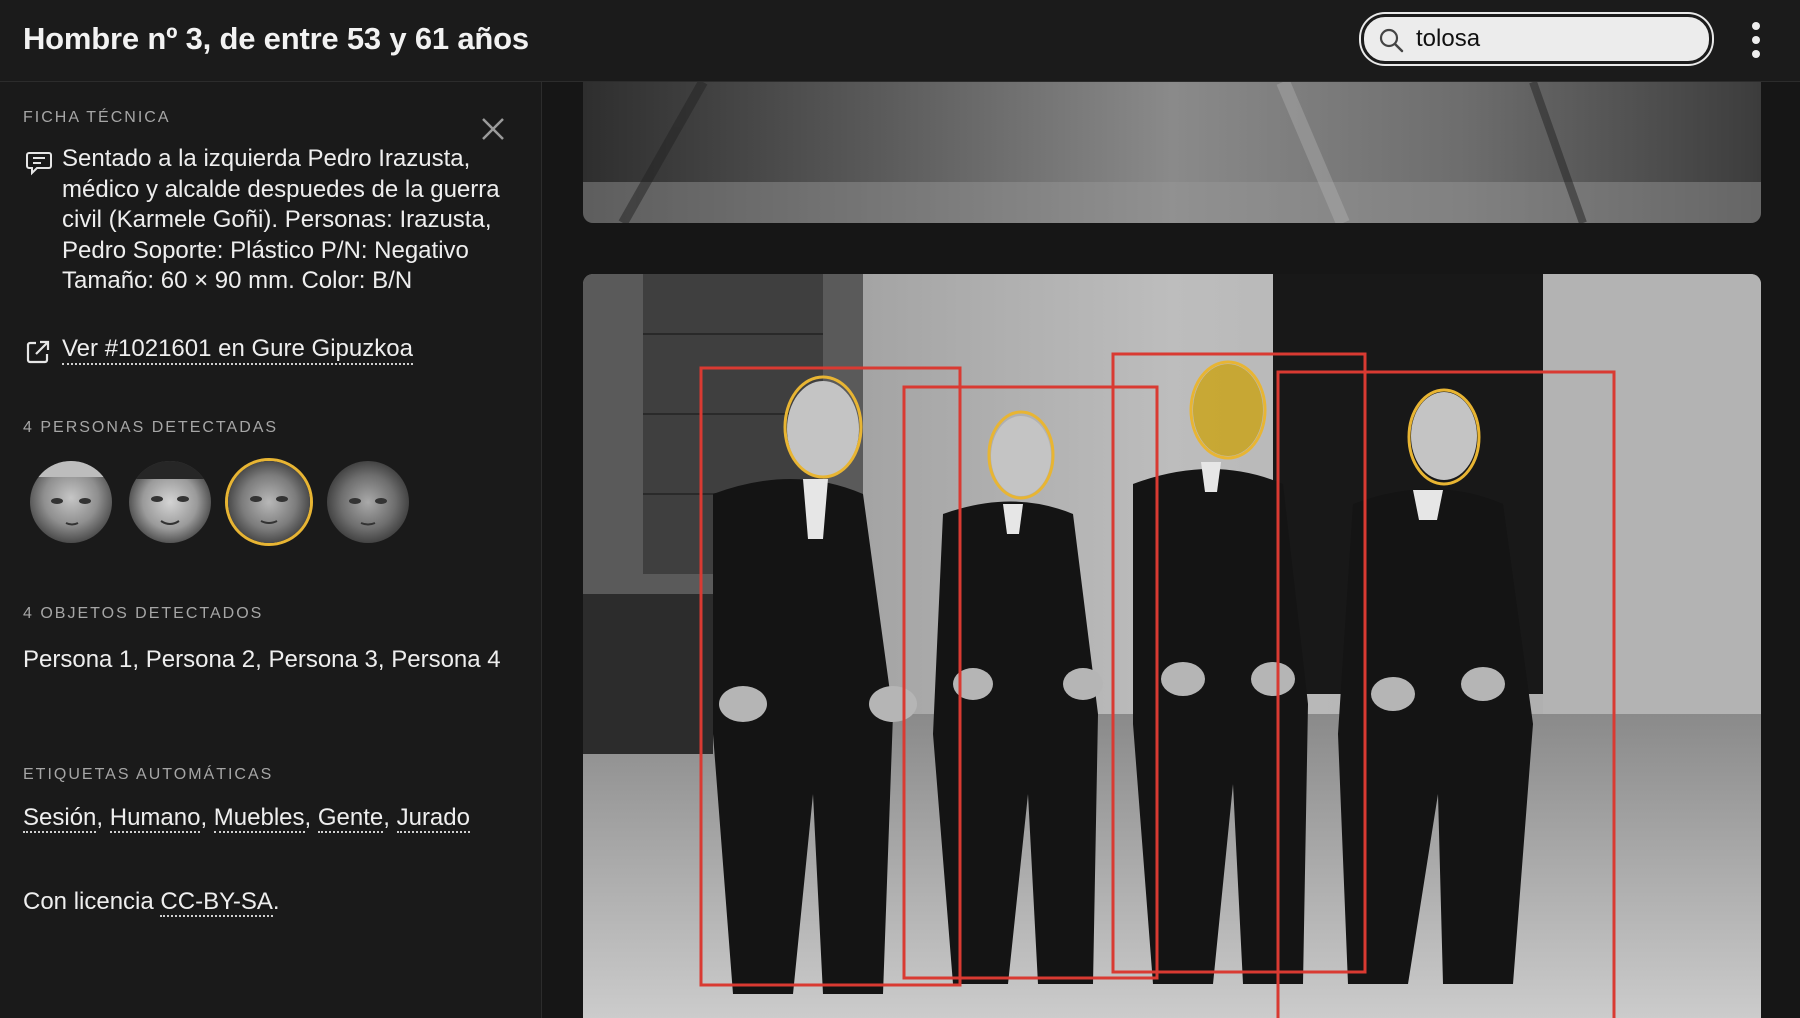 The width and height of the screenshot is (1800, 1018). Describe the element at coordinates (39, 164) in the screenshot. I see `comment-icon` at that location.